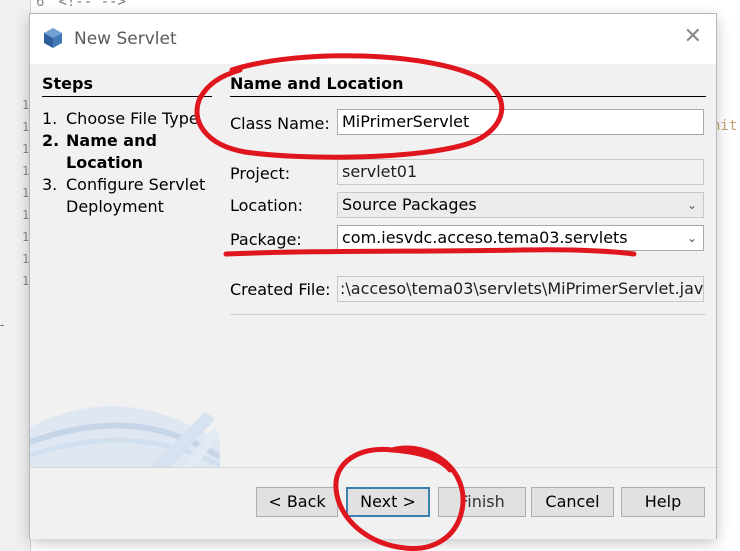  What do you see at coordinates (520, 122) in the screenshot?
I see `class-name-input: MiPrimerServlet` at bounding box center [520, 122].